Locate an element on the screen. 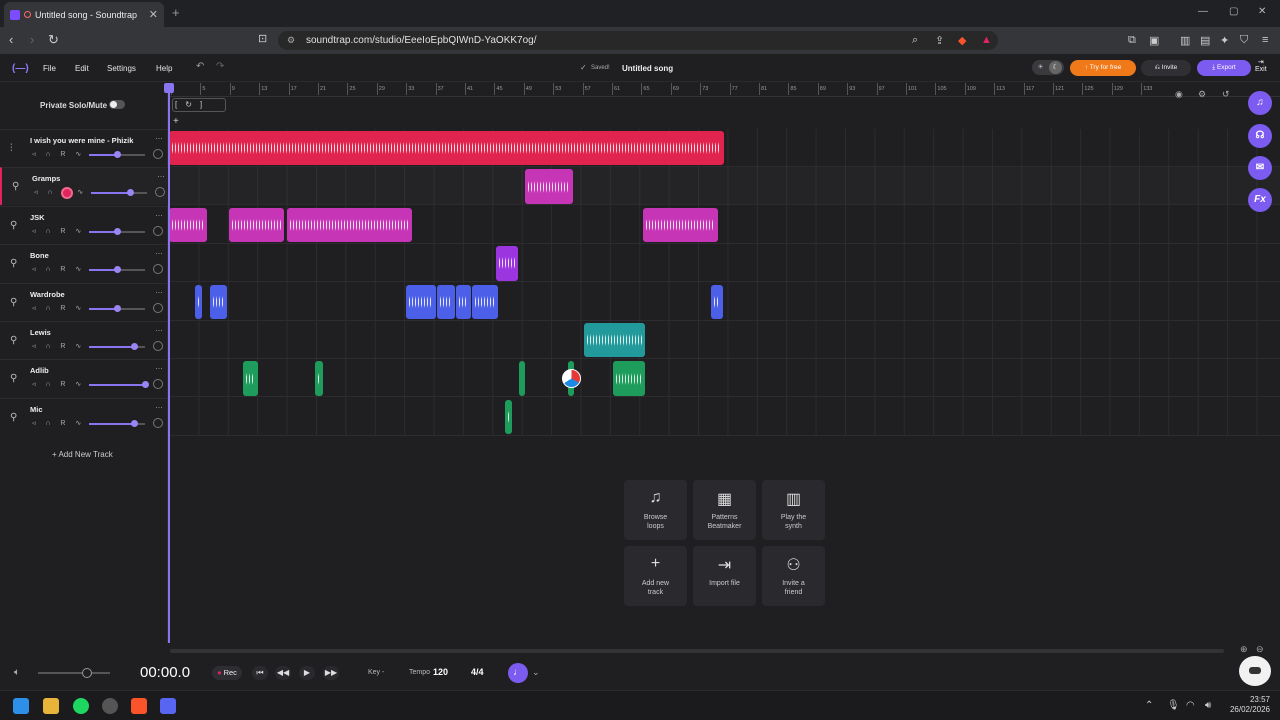  windows-start-icon is located at coordinates (21, 706).